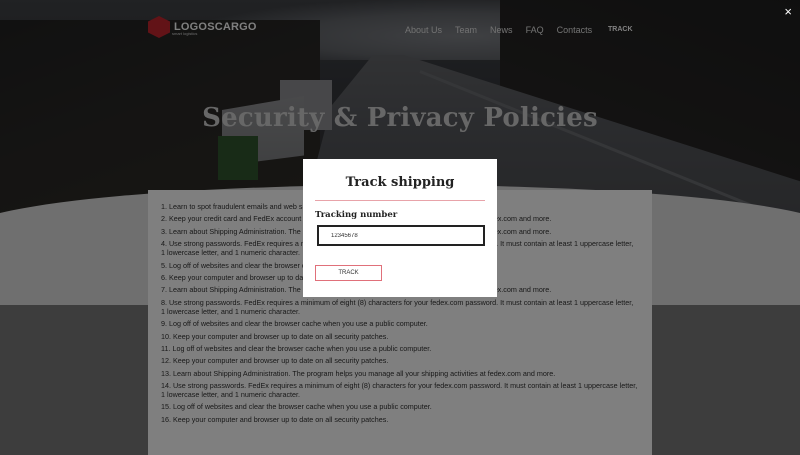  What do you see at coordinates (356, 215) in the screenshot?
I see `tracking-number-label: Tracking number` at bounding box center [356, 215].